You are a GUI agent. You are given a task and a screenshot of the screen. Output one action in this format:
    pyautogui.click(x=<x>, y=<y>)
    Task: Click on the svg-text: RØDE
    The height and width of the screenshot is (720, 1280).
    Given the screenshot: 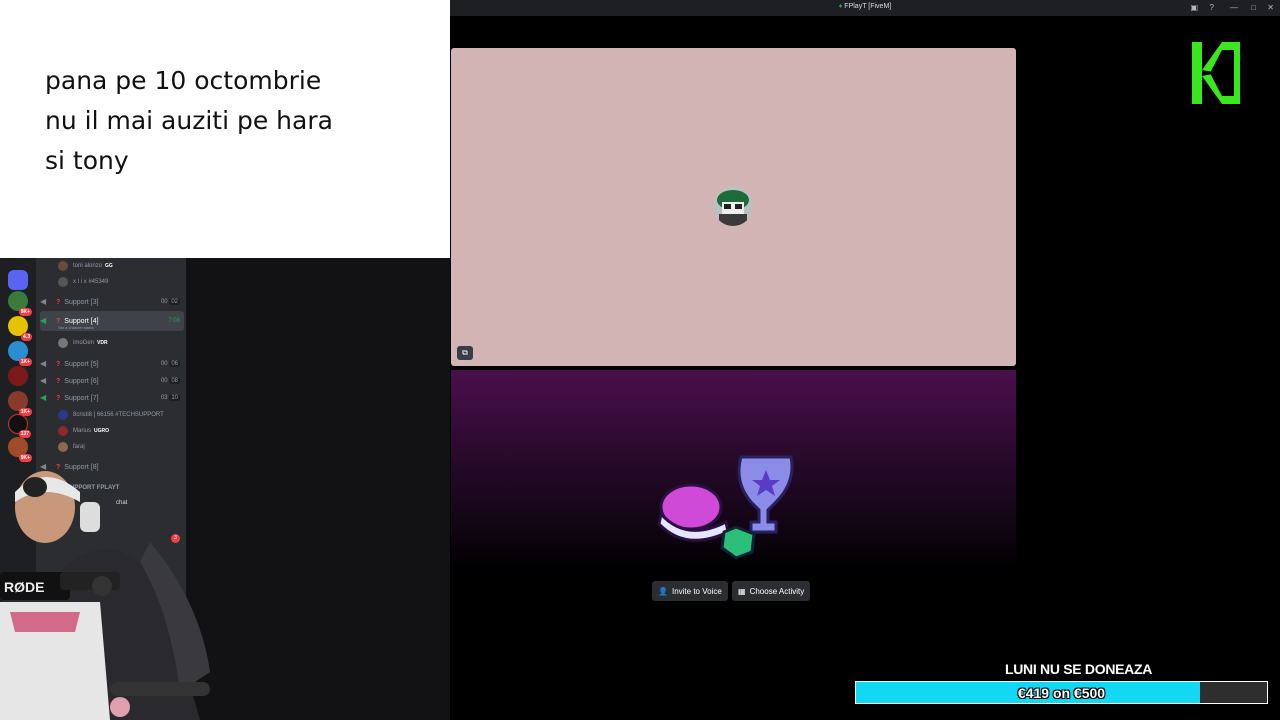 What is the action you would take?
    pyautogui.click(x=24, y=587)
    